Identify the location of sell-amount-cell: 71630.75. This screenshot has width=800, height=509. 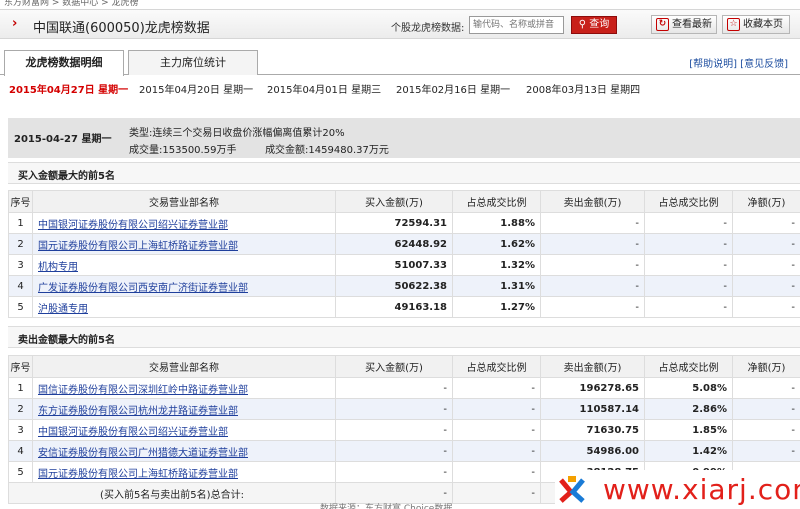
(592, 430).